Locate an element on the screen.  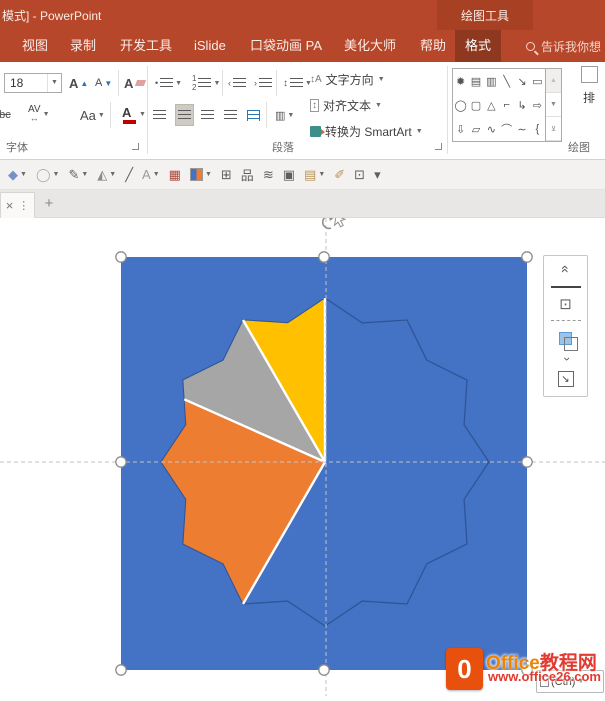
shape-curve-icon: ∼ is located at coordinates (521, 129).